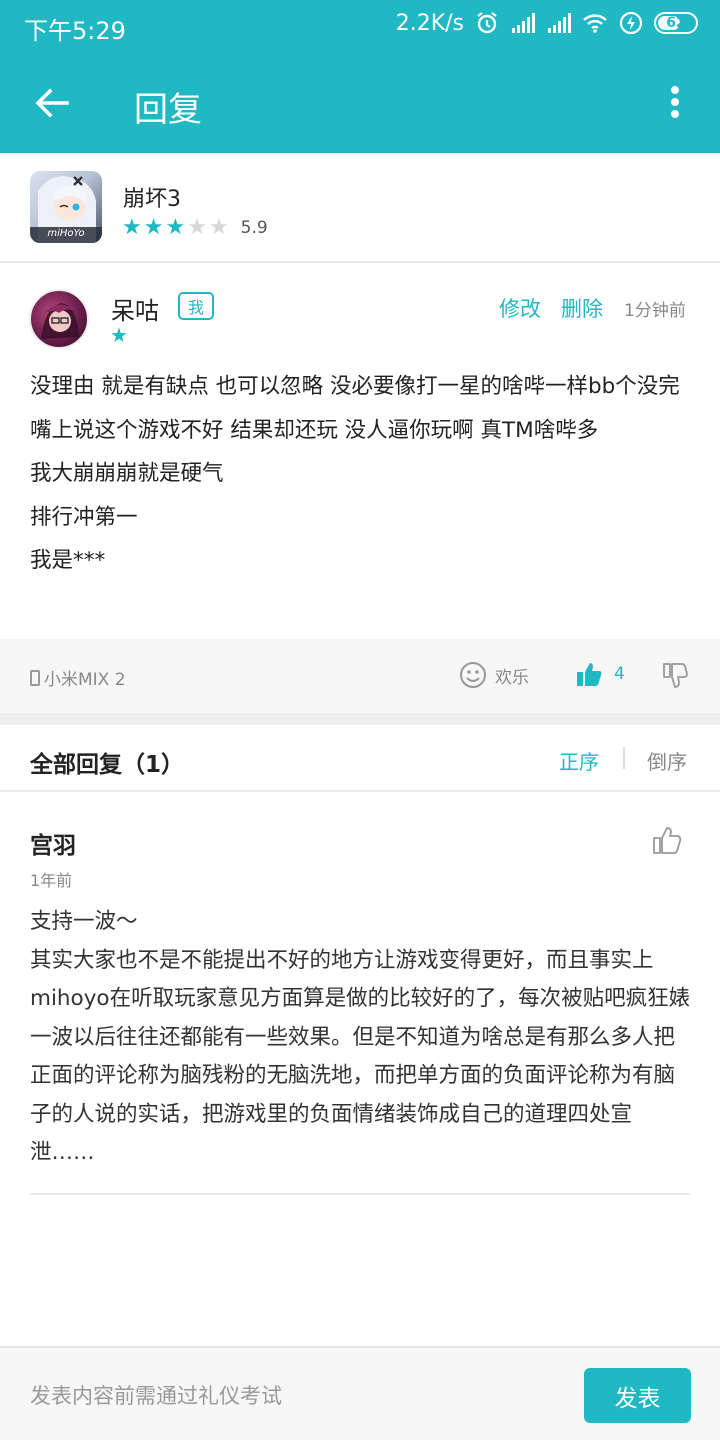 This screenshot has height=1440, width=720. What do you see at coordinates (667, 760) in the screenshot?
I see `sort-descending-button: 倒序` at bounding box center [667, 760].